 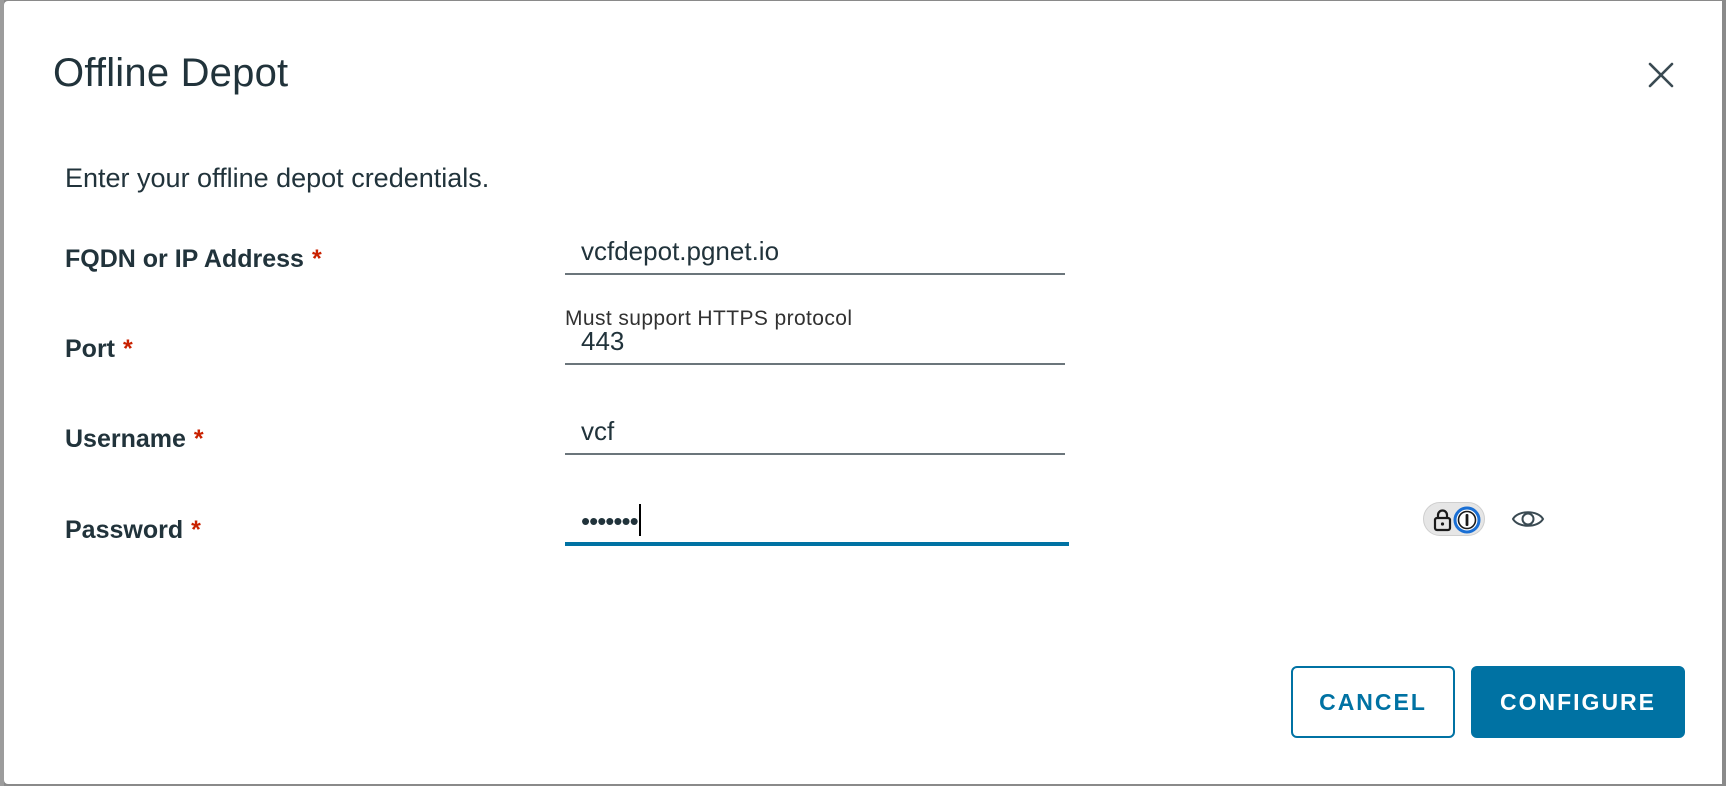 I want to click on password-input: •••••••, so click(x=1055, y=522).